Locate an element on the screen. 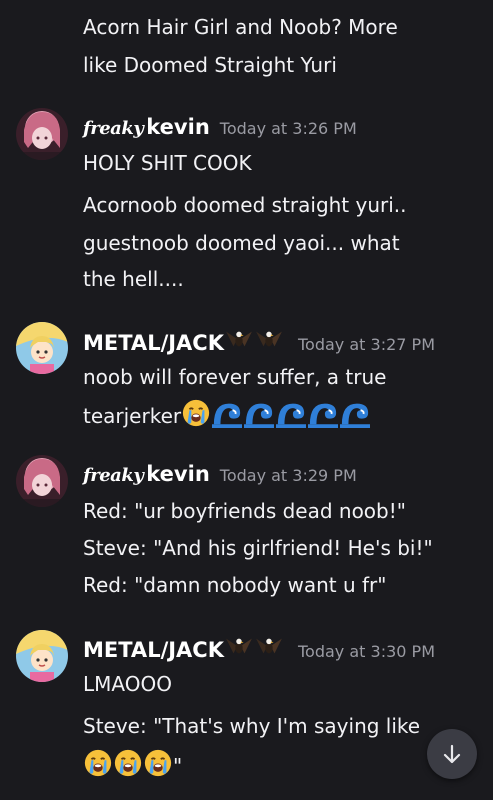  message-line: noob will forever suffer, a true is located at coordinates (235, 377).